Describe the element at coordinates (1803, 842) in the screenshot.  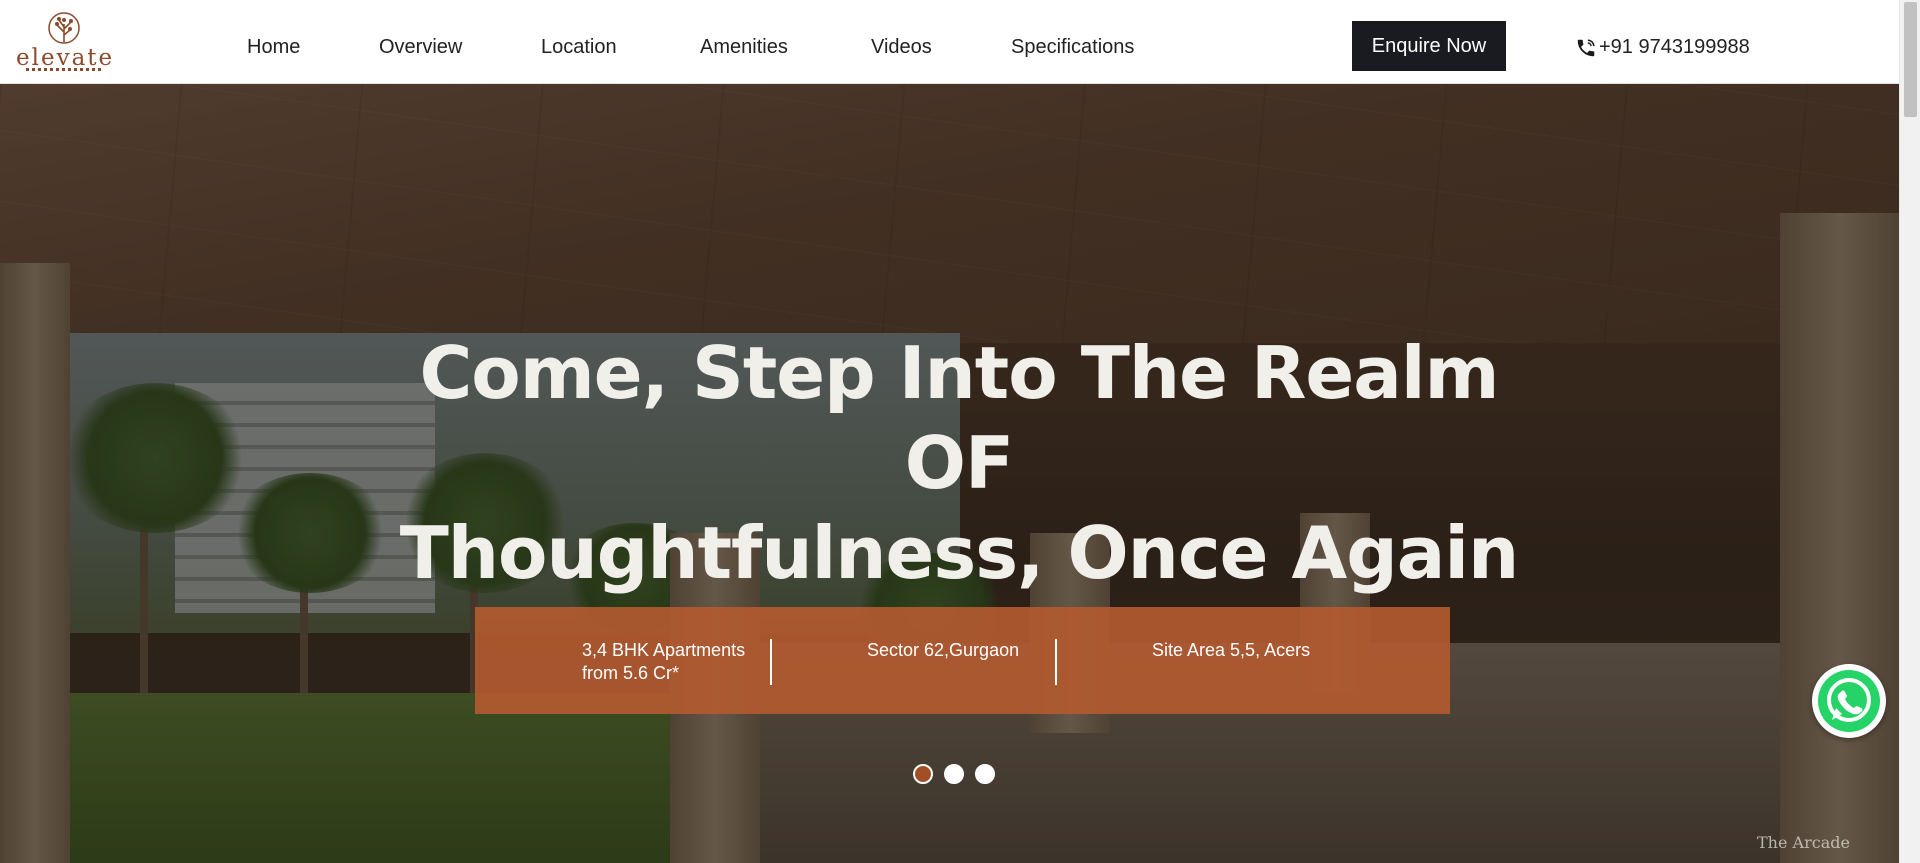
I see `image-caption: The Arcade` at that location.